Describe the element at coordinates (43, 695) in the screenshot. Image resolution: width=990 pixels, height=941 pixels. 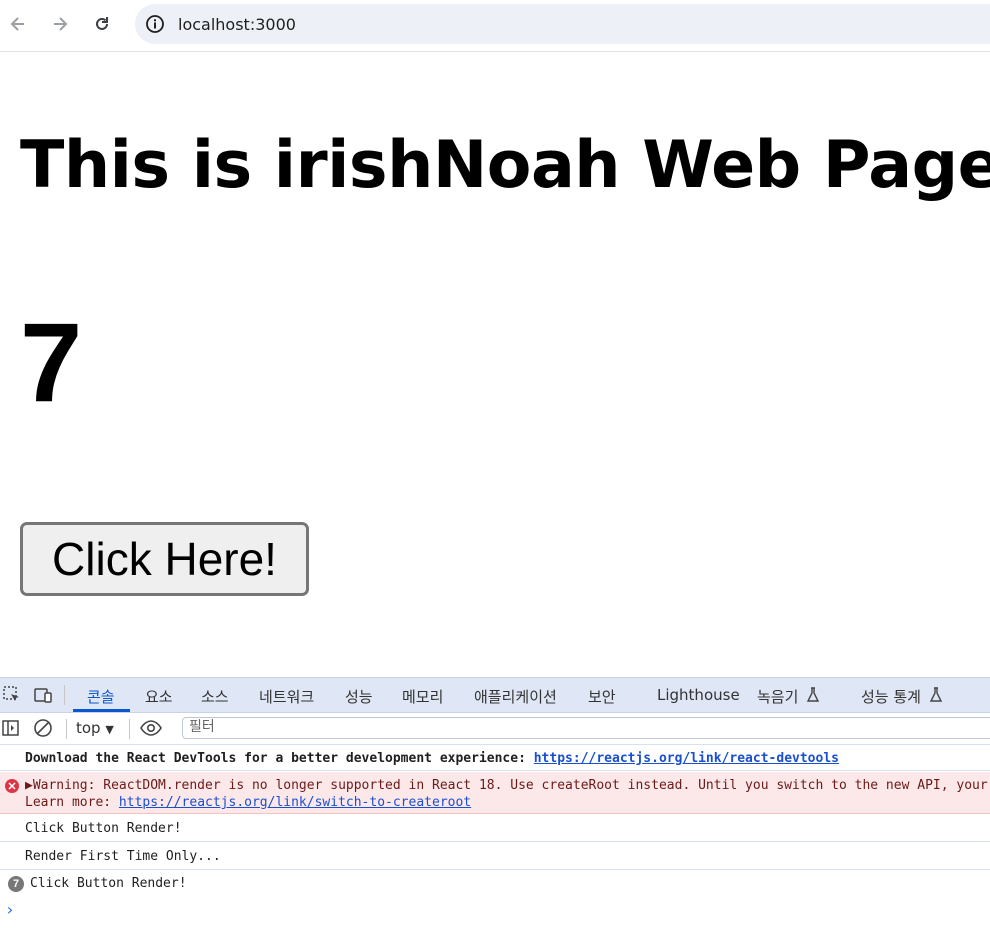
I see `device-toggle-icon` at that location.